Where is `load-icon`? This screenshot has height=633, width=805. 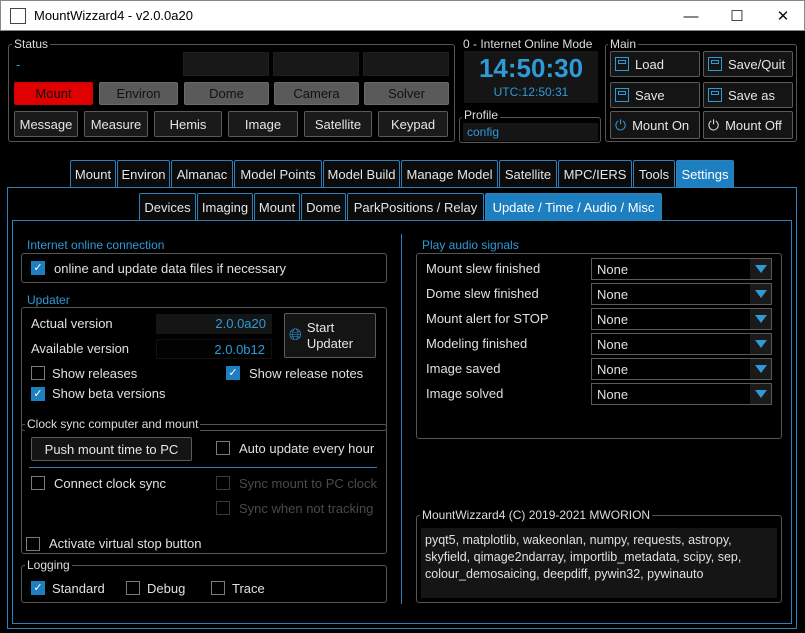 load-icon is located at coordinates (622, 64).